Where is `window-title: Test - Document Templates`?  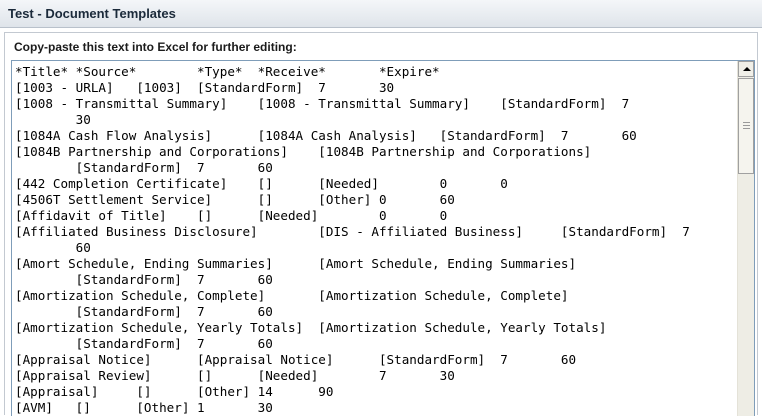
window-title: Test - Document Templates is located at coordinates (381, 14).